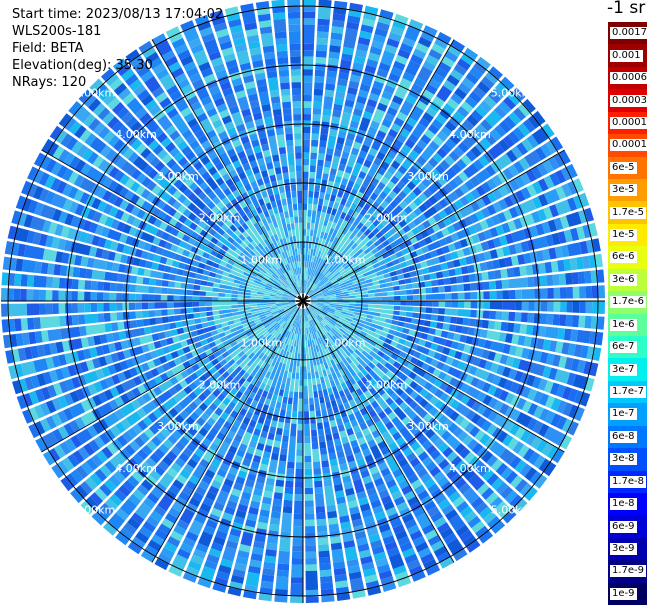 Image resolution: width=647 pixels, height=607 pixels. Describe the element at coordinates (623, 414) in the screenshot. I see `colorbar-tick-label: 1e-7` at that location.